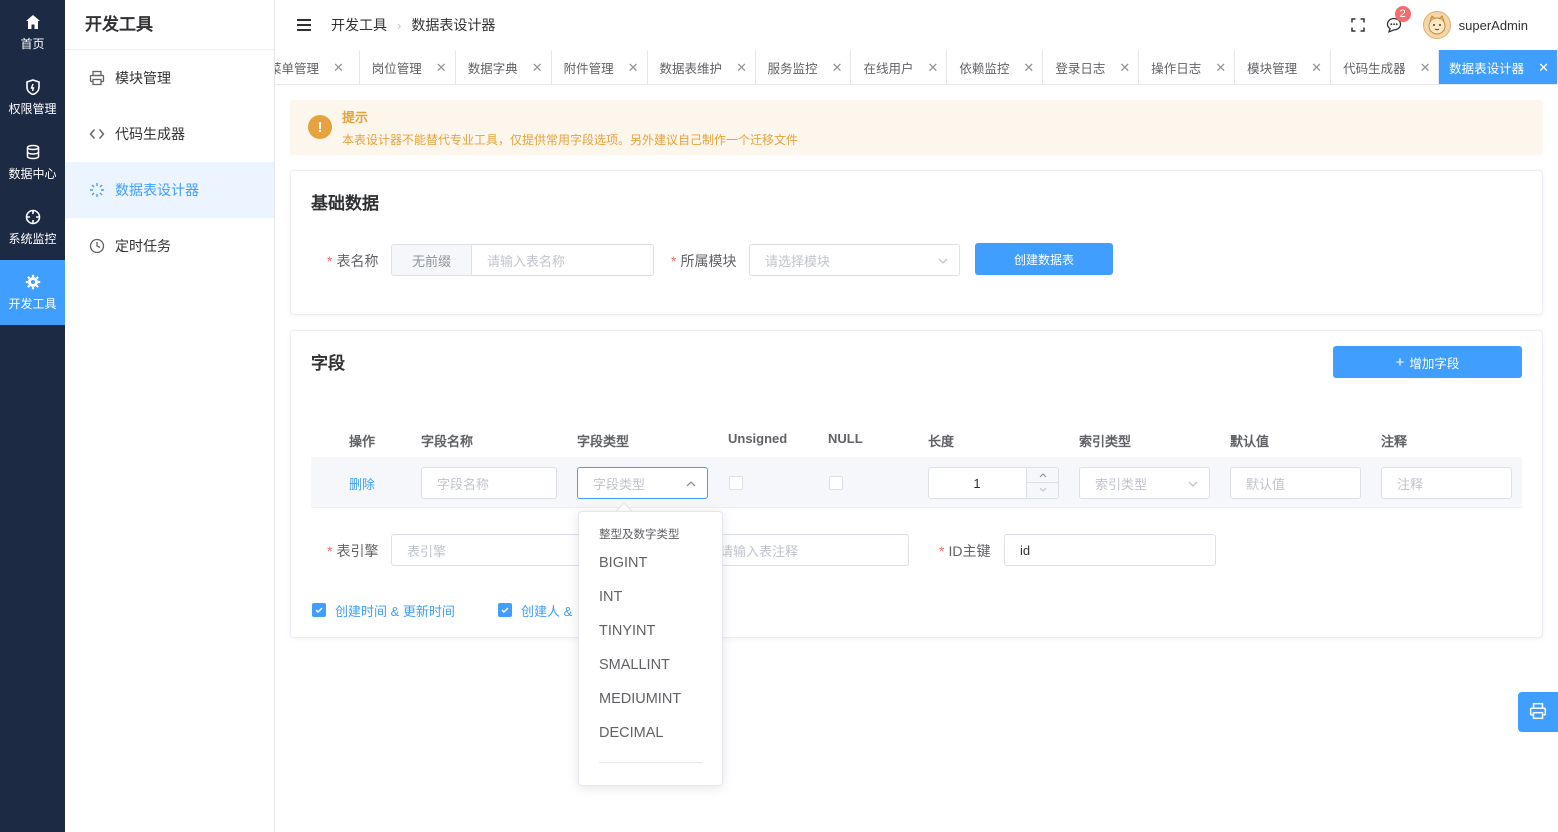 The image size is (1558, 832). What do you see at coordinates (1105, 441) in the screenshot?
I see `column-header: 索引类型` at bounding box center [1105, 441].